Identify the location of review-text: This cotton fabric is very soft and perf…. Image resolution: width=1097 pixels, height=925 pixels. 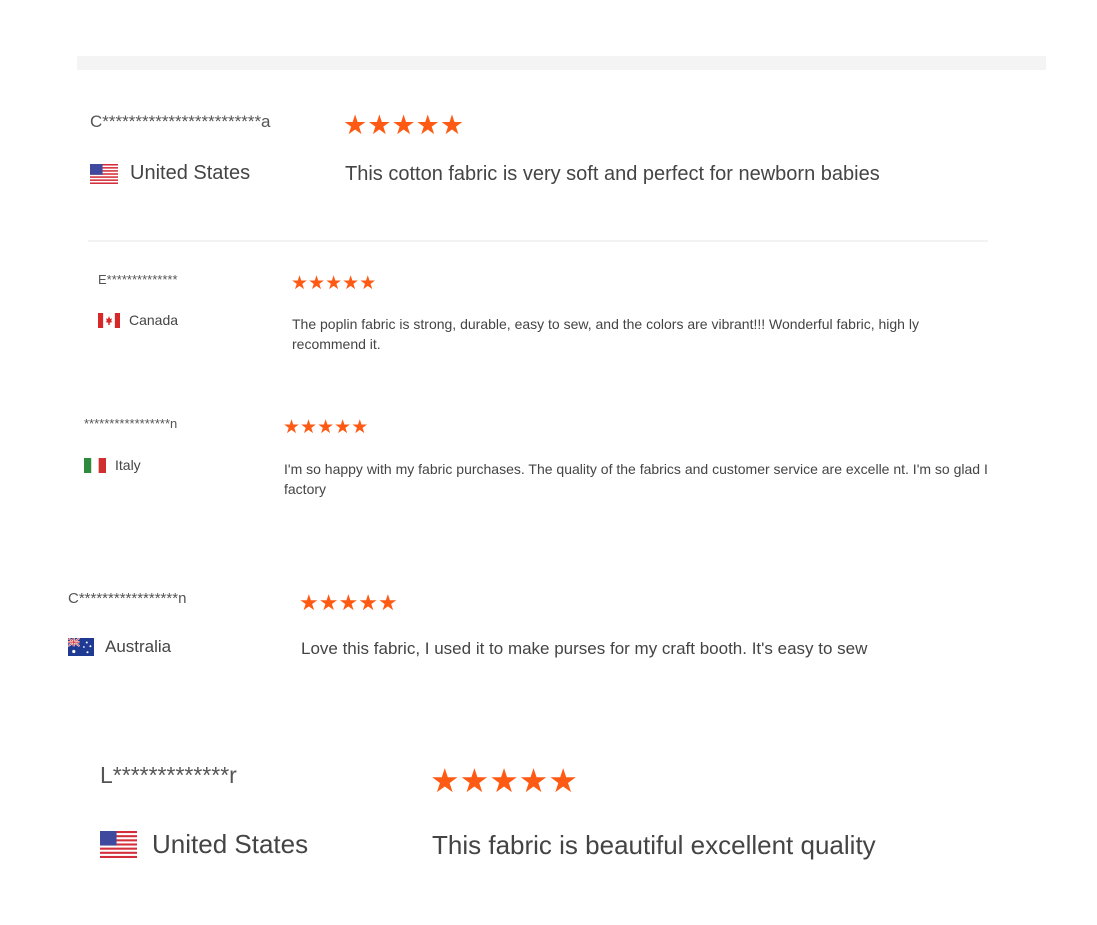
(612, 174).